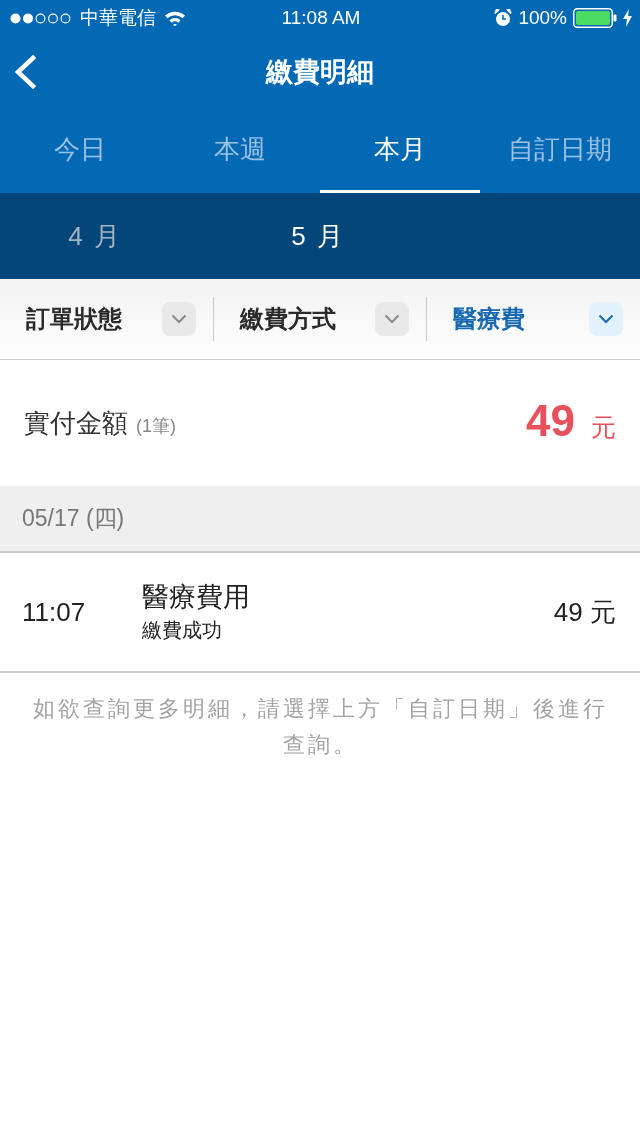 The height and width of the screenshot is (1136, 640). What do you see at coordinates (560, 150) in the screenshot?
I see `period-tab: 自訂日期` at bounding box center [560, 150].